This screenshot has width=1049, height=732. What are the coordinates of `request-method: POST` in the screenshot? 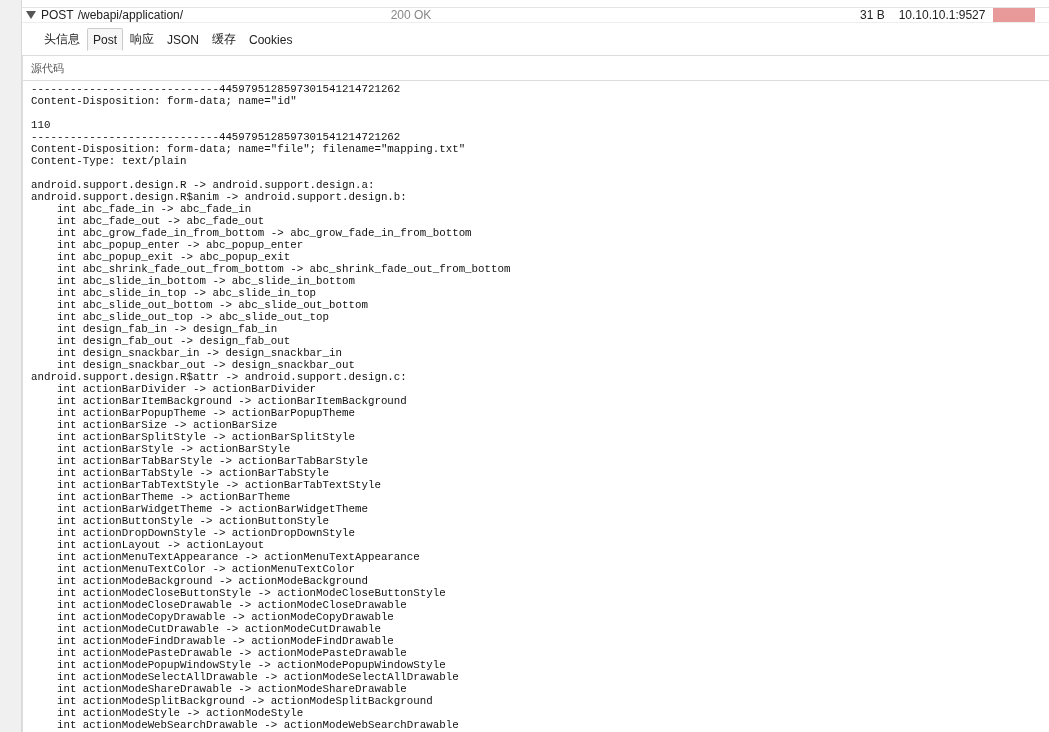 It's located at (57, 15).